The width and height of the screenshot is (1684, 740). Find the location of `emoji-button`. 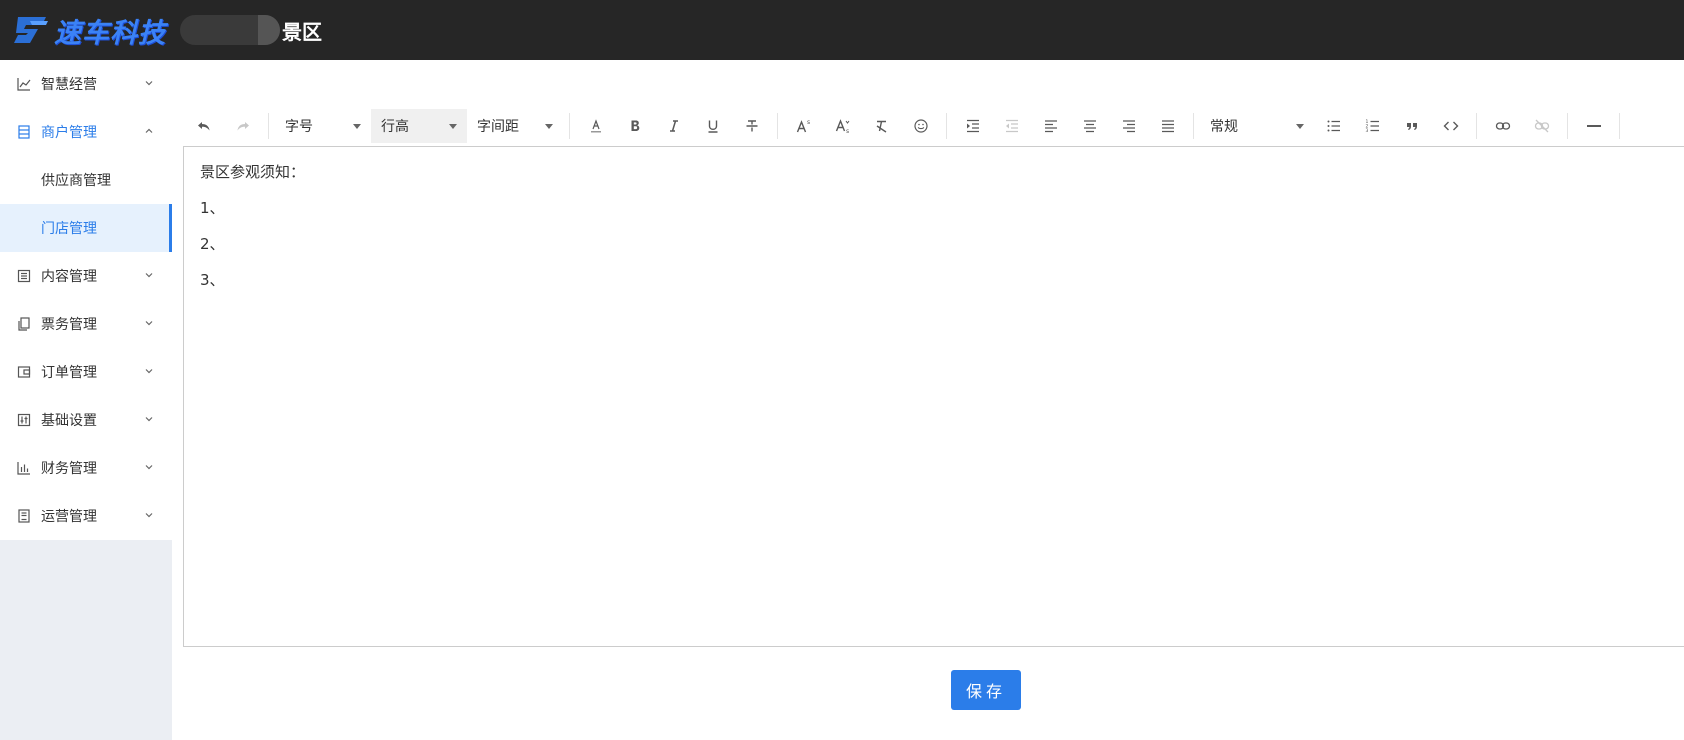

emoji-button is located at coordinates (920, 126).